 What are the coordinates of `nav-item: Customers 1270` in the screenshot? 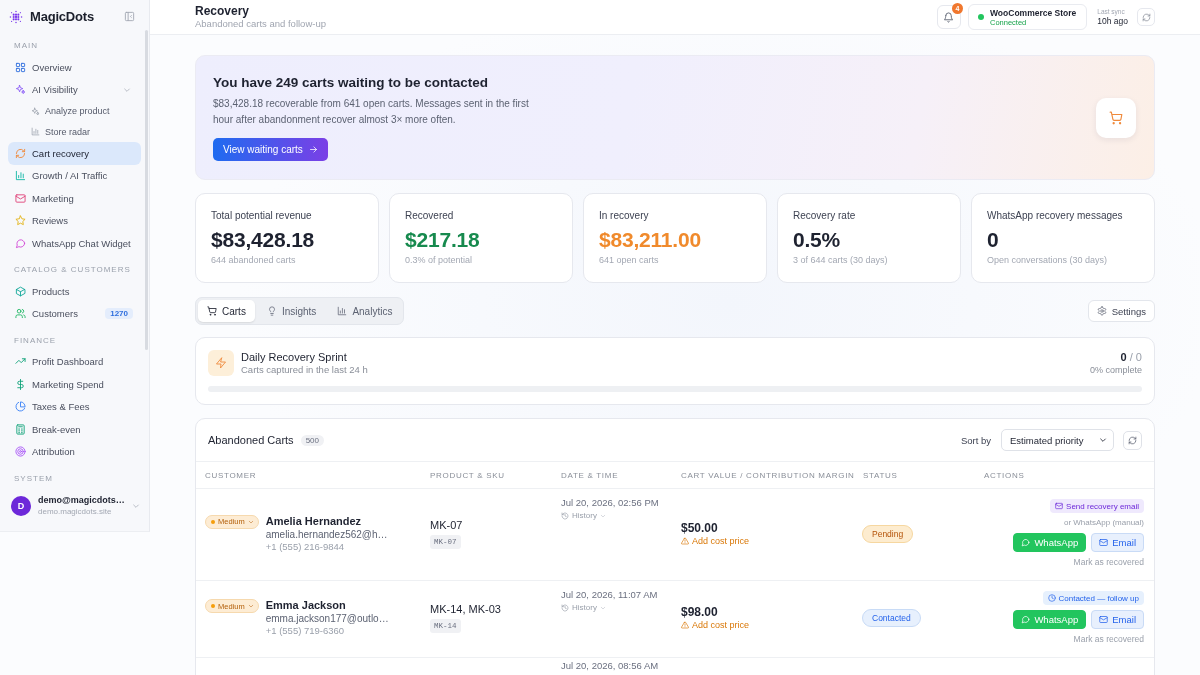 It's located at (74, 313).